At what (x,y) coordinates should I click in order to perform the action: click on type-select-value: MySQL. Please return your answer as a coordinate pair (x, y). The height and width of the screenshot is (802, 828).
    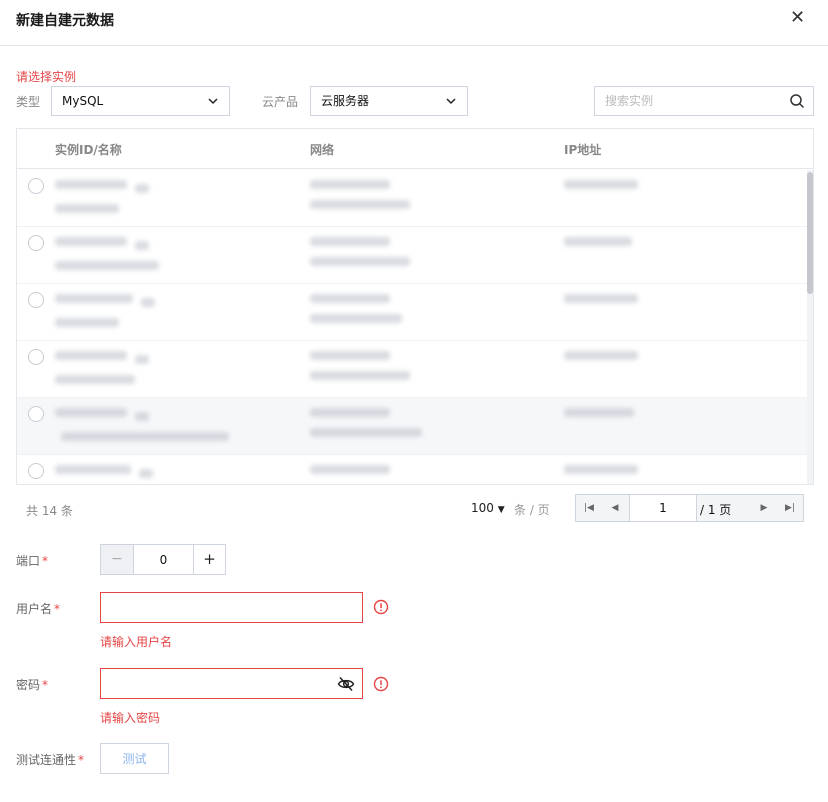
    Looking at the image, I should click on (83, 101).